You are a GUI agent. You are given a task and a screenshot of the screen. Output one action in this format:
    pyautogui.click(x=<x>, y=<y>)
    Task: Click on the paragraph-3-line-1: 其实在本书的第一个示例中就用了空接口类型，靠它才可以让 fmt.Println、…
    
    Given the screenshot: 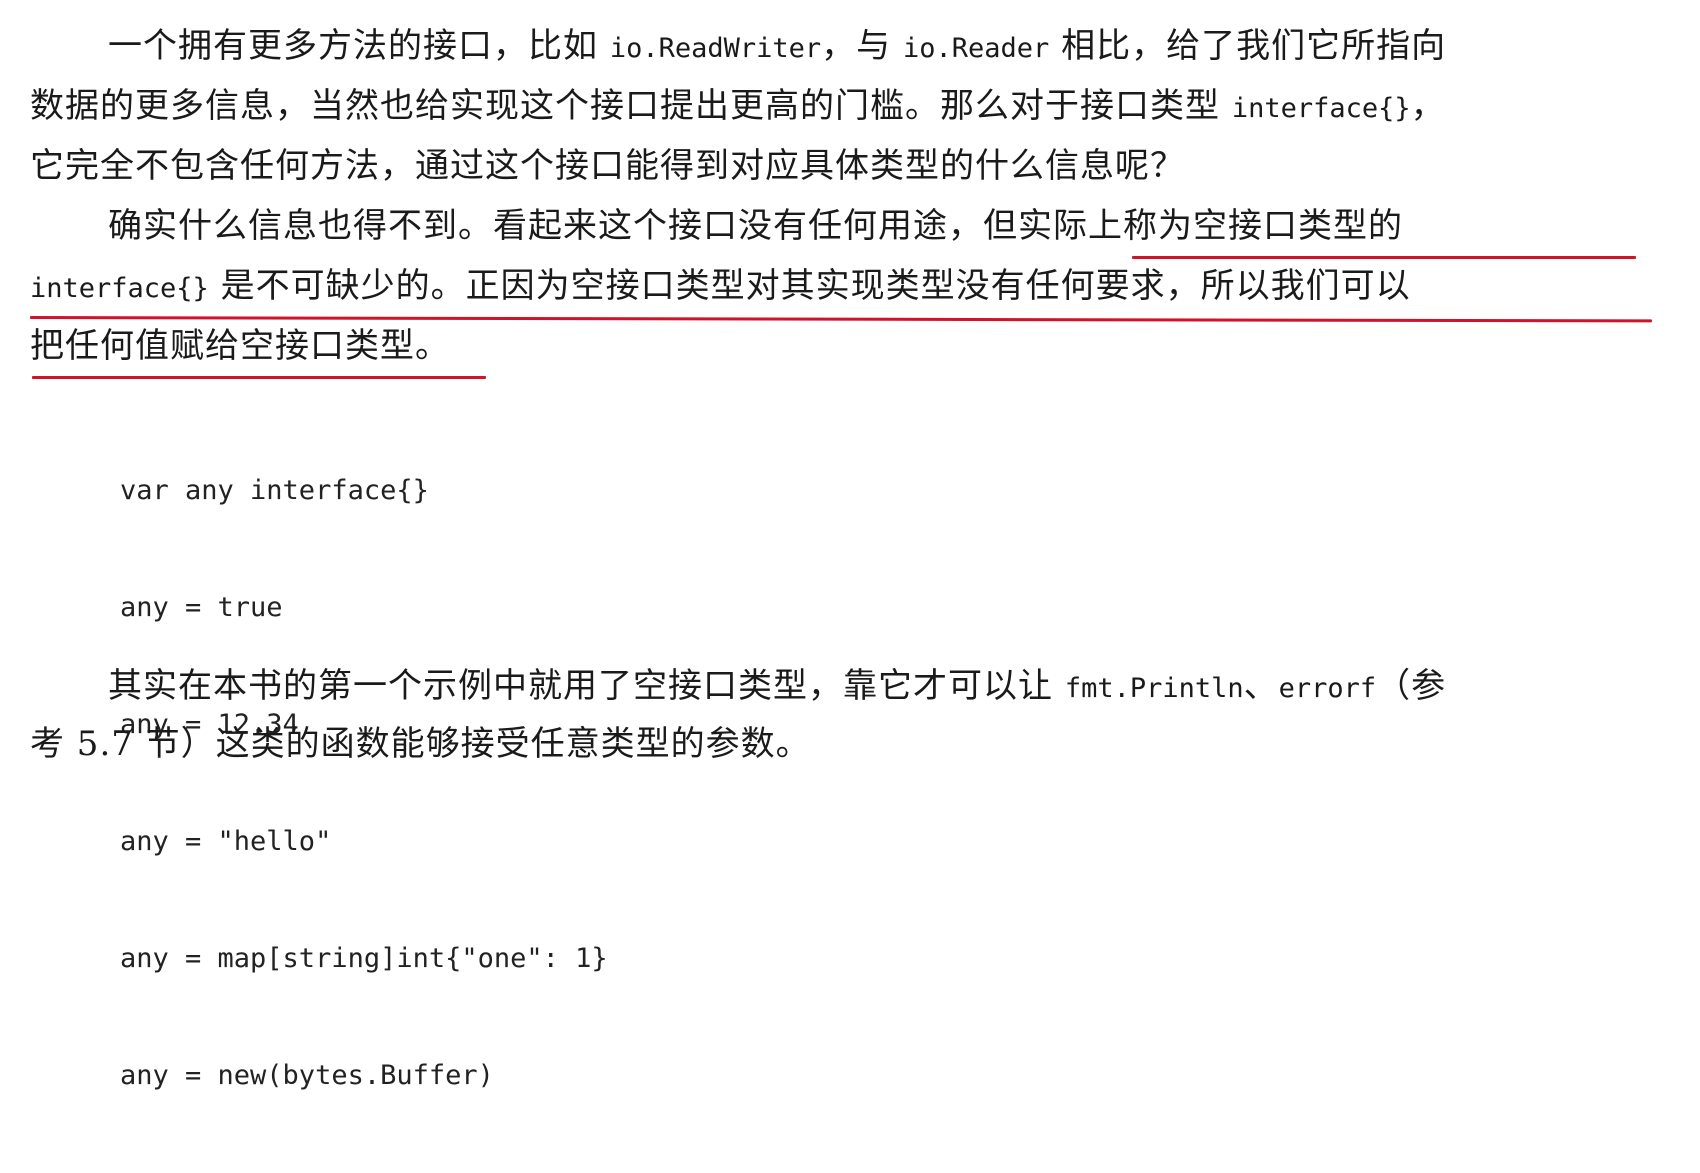 What is the action you would take?
    pyautogui.click(x=777, y=686)
    